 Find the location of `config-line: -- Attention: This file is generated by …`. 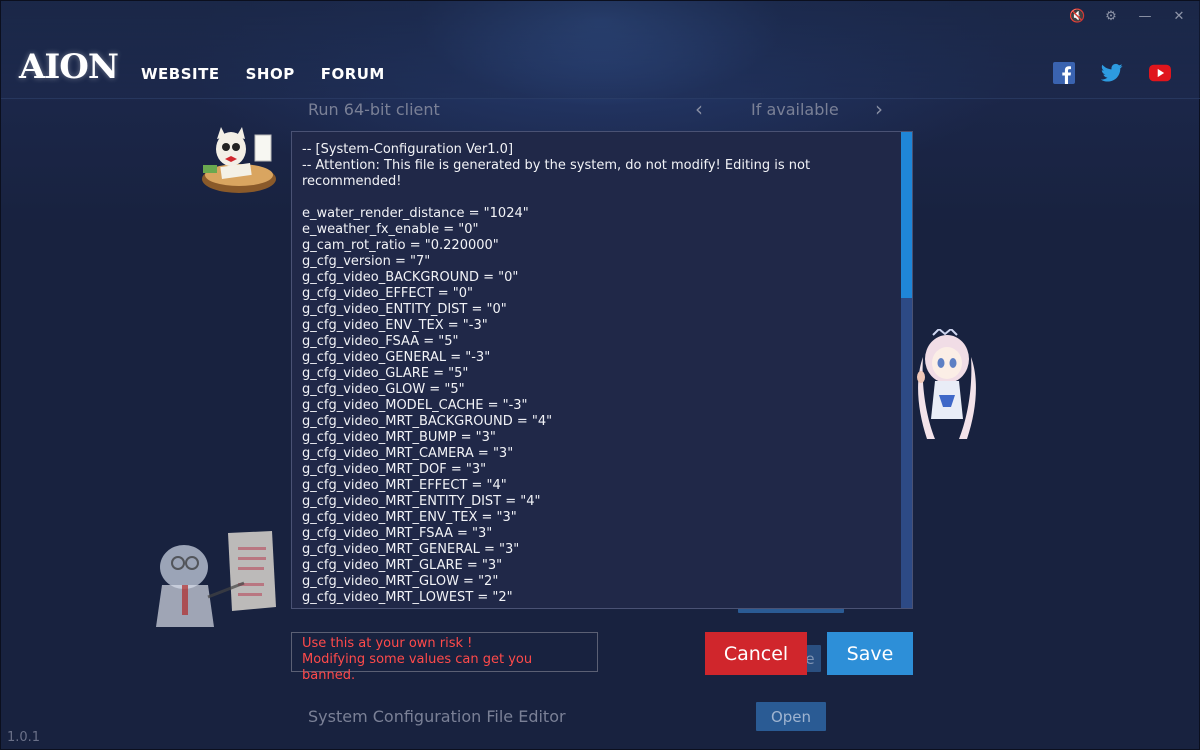

config-line: -- Attention: This file is generated by … is located at coordinates (558, 173).